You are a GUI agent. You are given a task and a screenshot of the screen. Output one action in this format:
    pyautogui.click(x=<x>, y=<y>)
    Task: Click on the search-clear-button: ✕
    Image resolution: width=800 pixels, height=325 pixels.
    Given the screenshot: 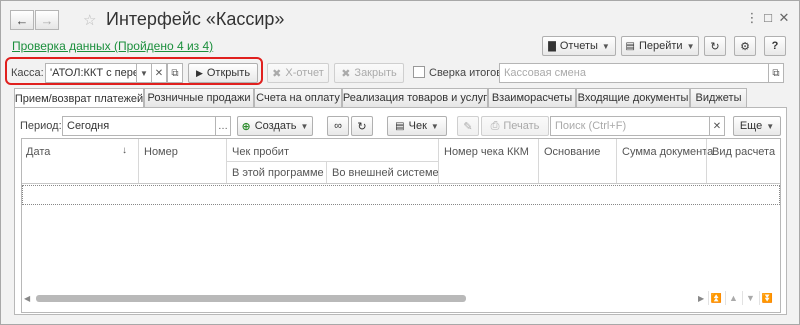 What is the action you would take?
    pyautogui.click(x=717, y=126)
    